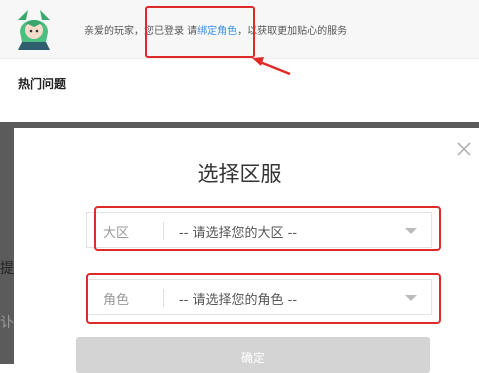 Image resolution: width=479 pixels, height=373 pixels. I want to click on hot-questions-title: 热门问题, so click(42, 84).